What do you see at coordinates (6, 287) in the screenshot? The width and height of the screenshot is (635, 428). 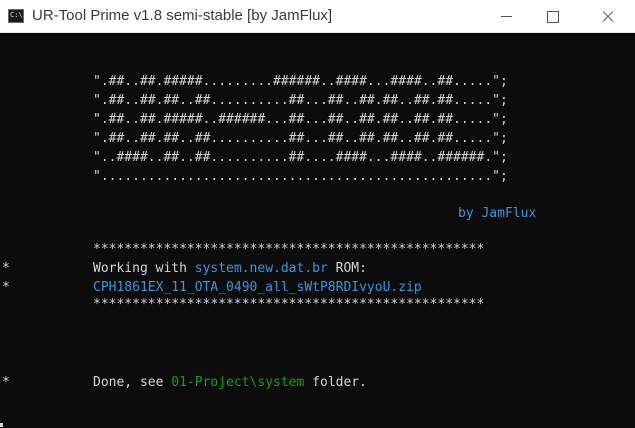 I see `line-marker-2: *` at bounding box center [6, 287].